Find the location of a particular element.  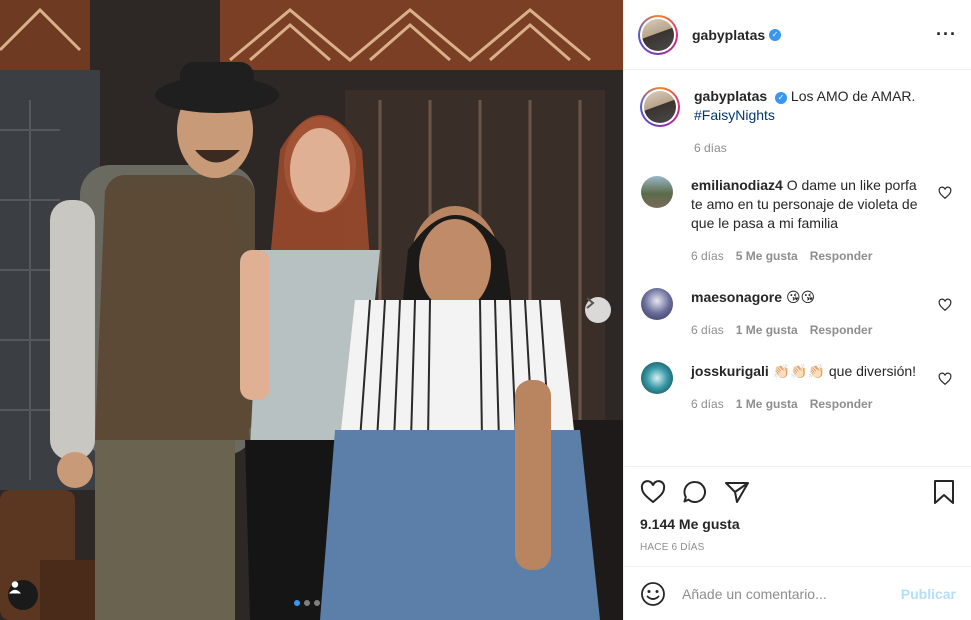

author-username: gabyplatas is located at coordinates (728, 35).